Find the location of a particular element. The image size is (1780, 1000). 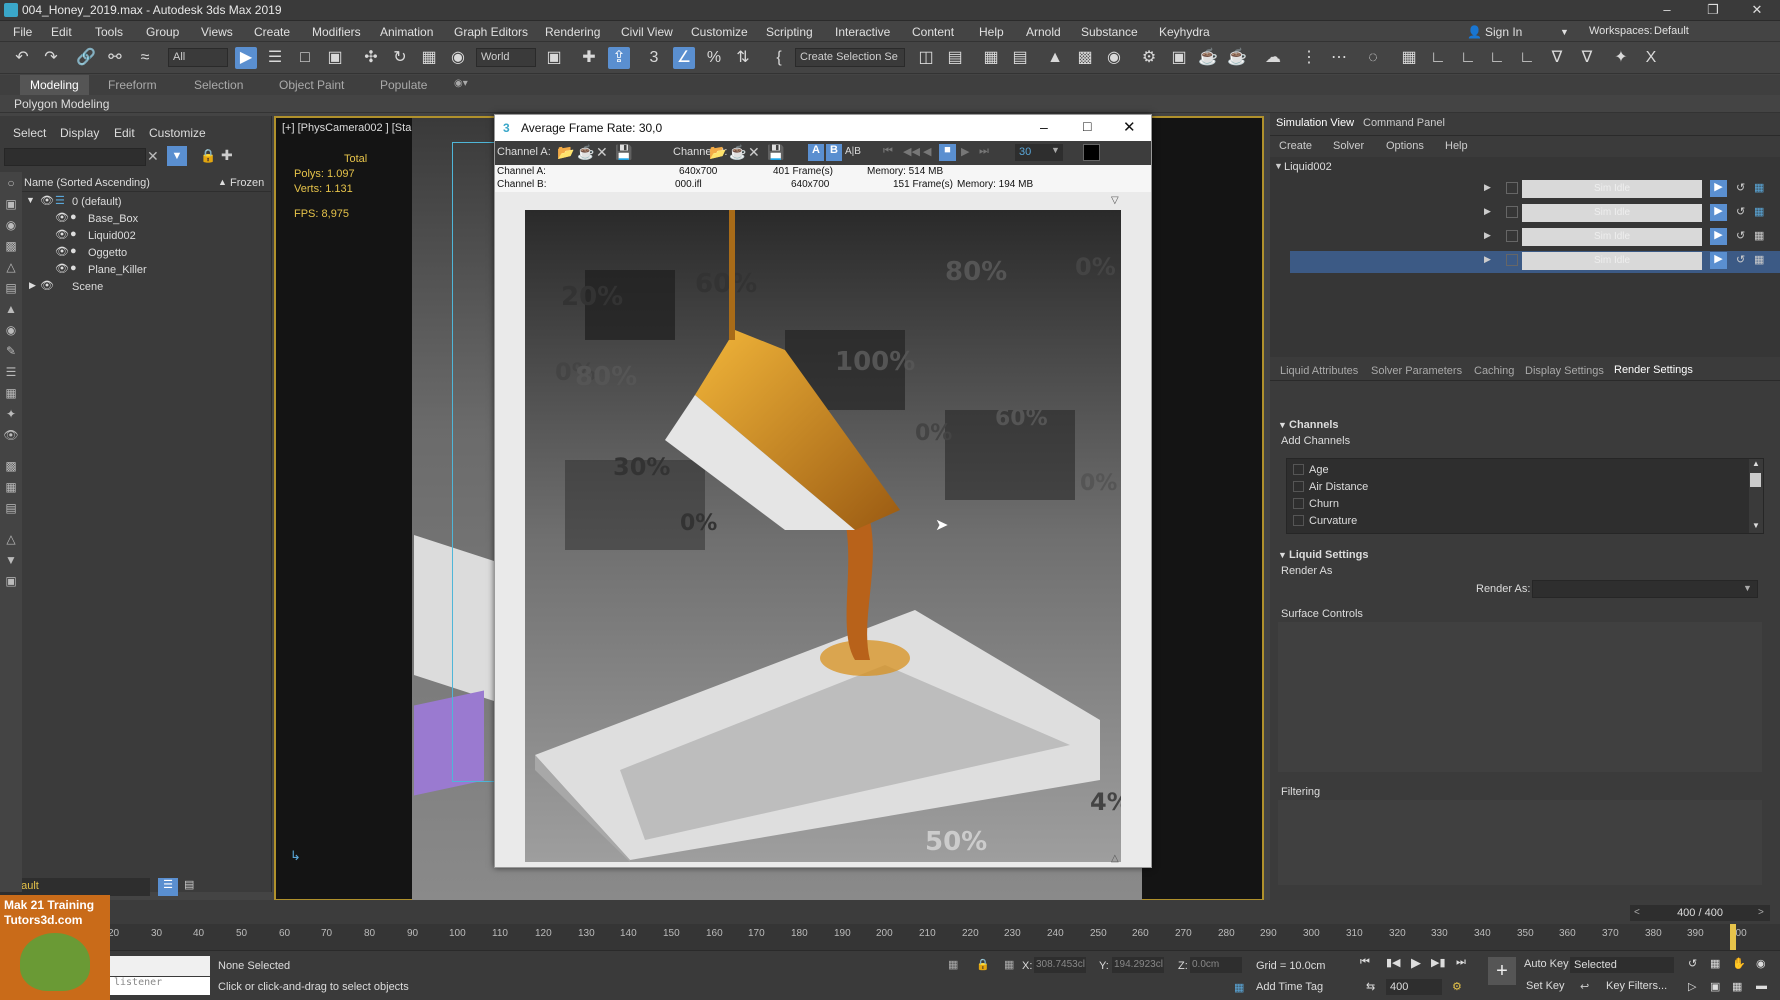

sim-cache-icon: ▦ is located at coordinates (1759, 259).